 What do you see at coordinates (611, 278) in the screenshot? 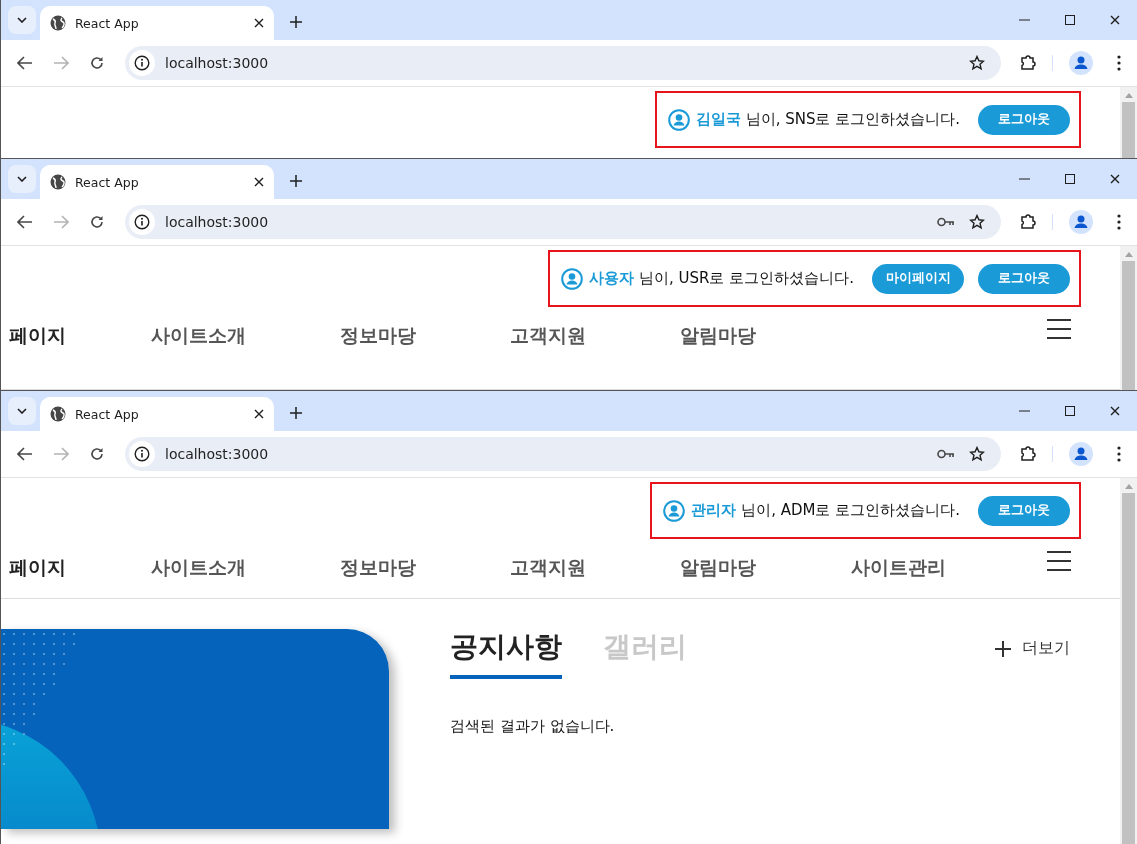
I see `user-name: 사용자` at bounding box center [611, 278].